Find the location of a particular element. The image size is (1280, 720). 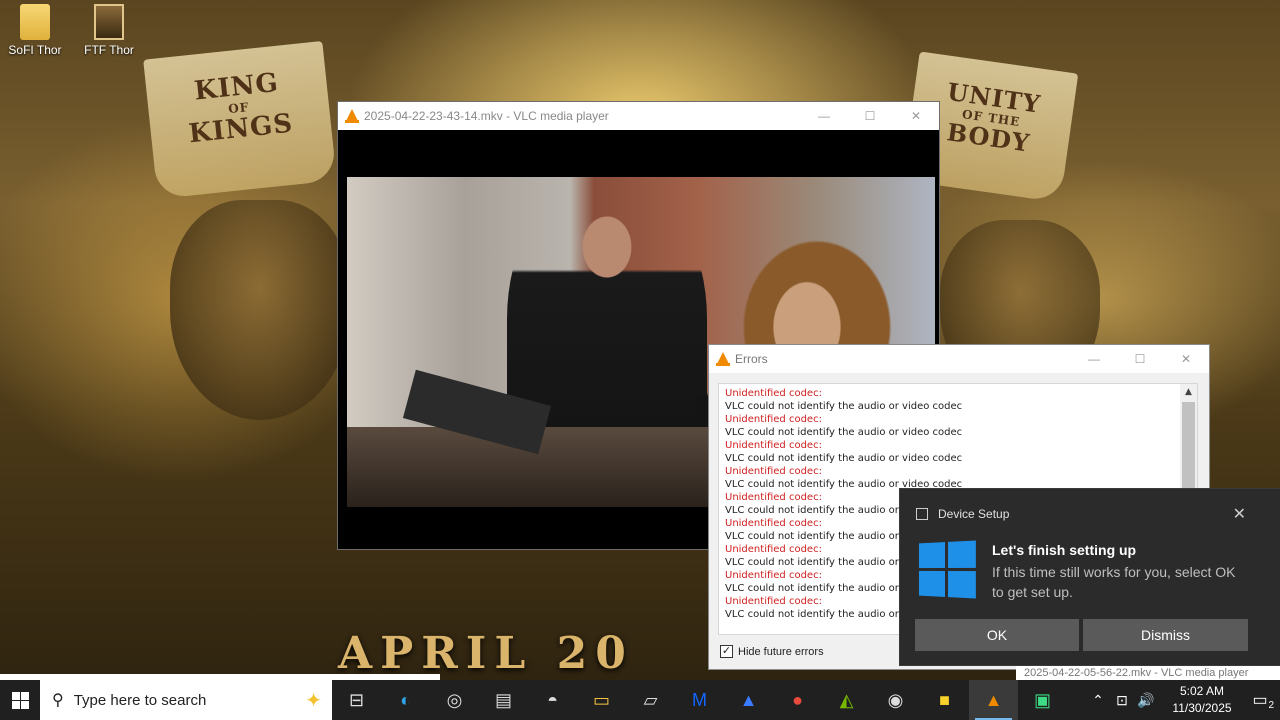

app-circle-icon: ◎ is located at coordinates (454, 699).